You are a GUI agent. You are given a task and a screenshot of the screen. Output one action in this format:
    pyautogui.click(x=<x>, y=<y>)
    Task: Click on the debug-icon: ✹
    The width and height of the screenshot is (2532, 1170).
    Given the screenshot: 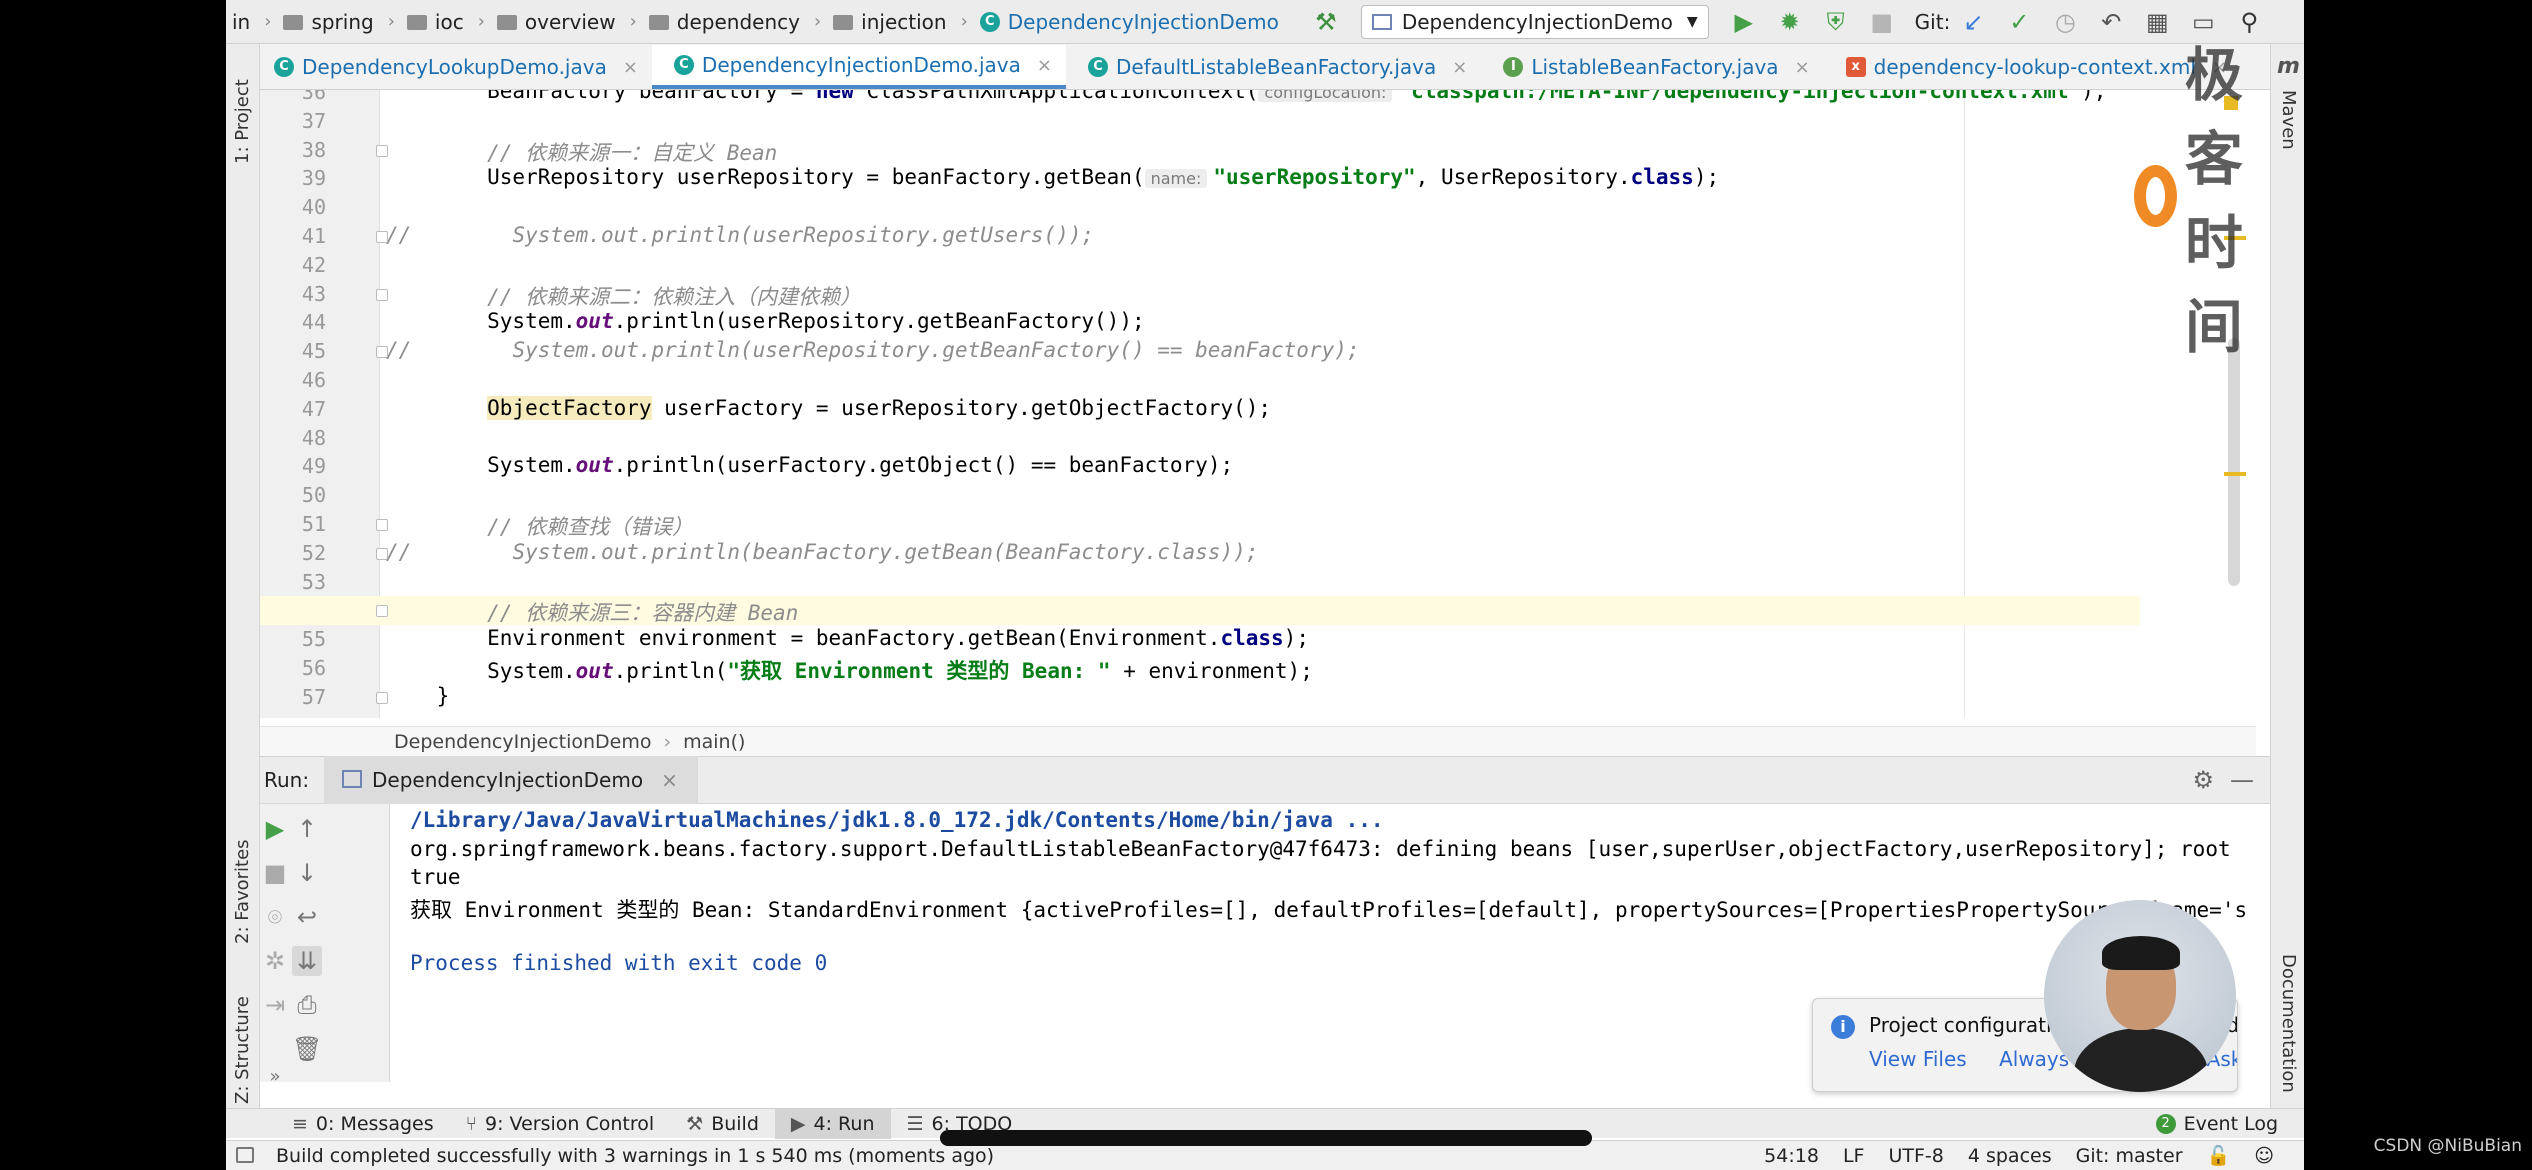 What is the action you would take?
    pyautogui.click(x=1790, y=22)
    